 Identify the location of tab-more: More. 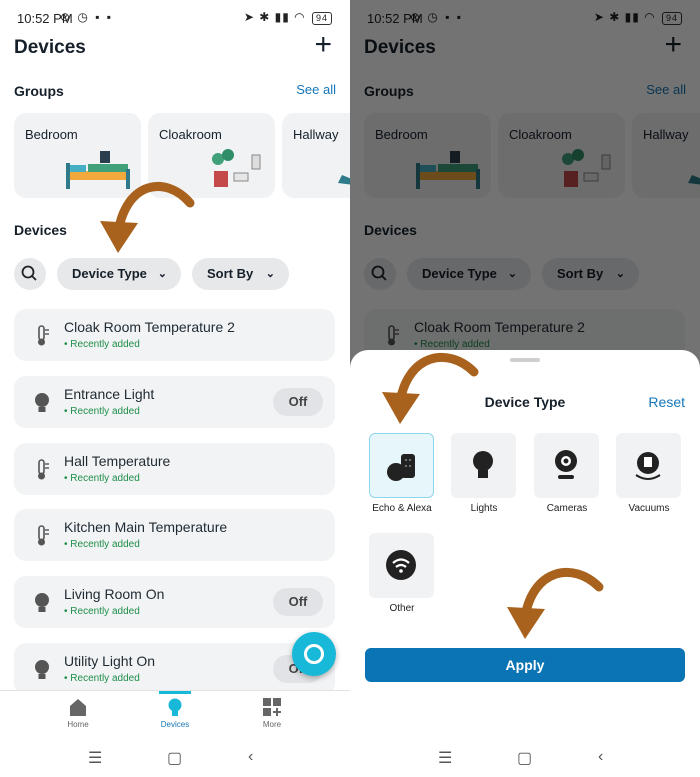
(272, 713).